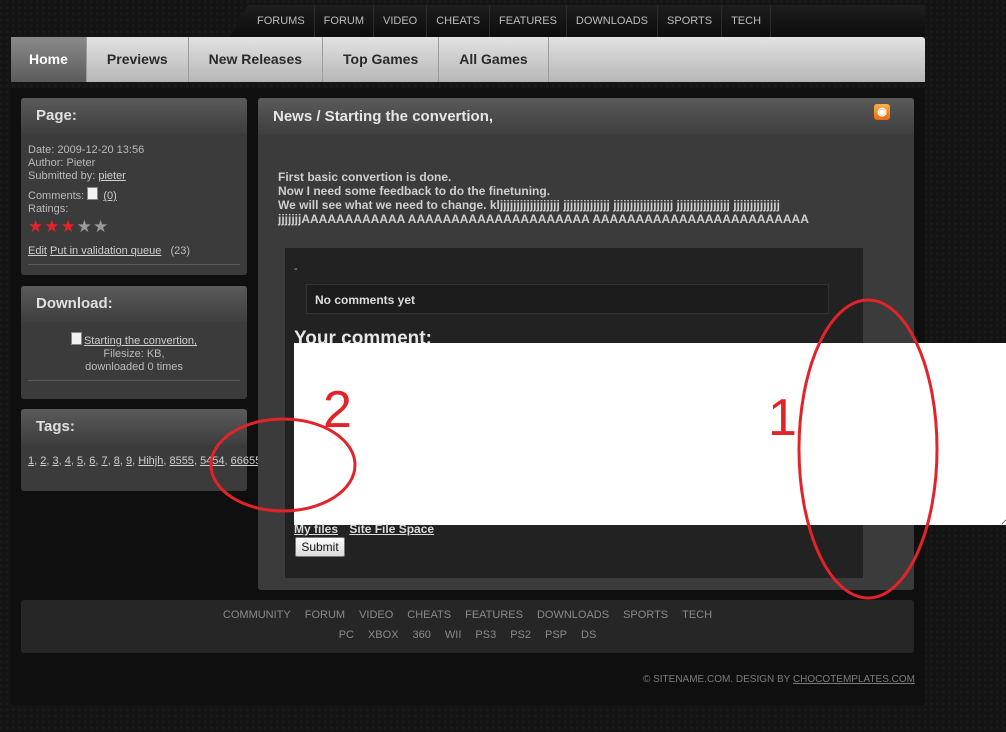 Image resolution: width=1006 pixels, height=732 pixels. What do you see at coordinates (337, 410) in the screenshot?
I see `annotation-label-2: 2` at bounding box center [337, 410].